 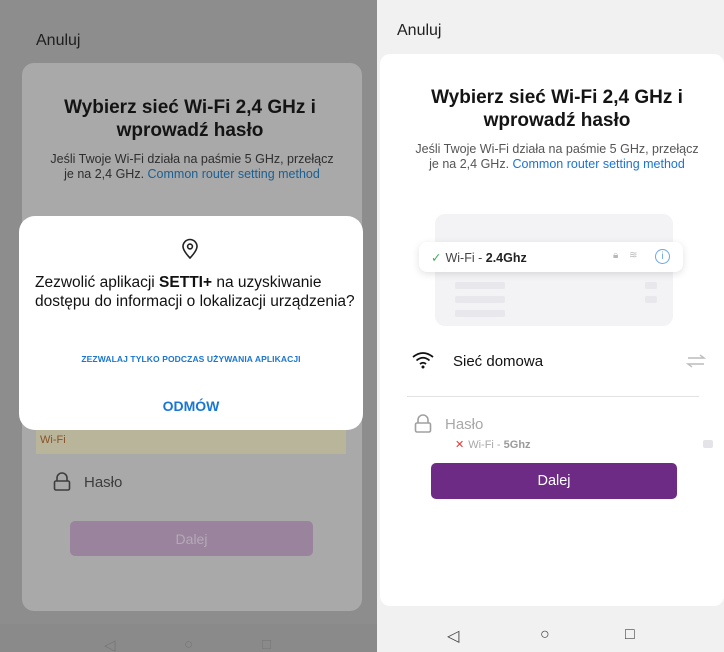 I want to click on divider, so click(x=553, y=396).